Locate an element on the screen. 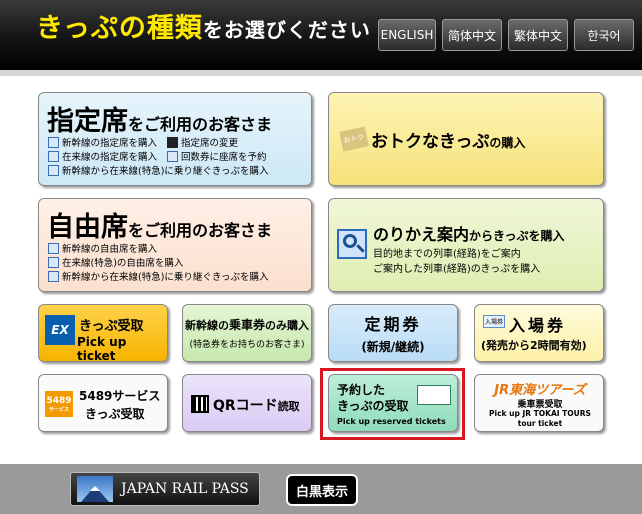 The height and width of the screenshot is (514, 642). shinkansen-line1-b: 乗車券 is located at coordinates (246, 325).